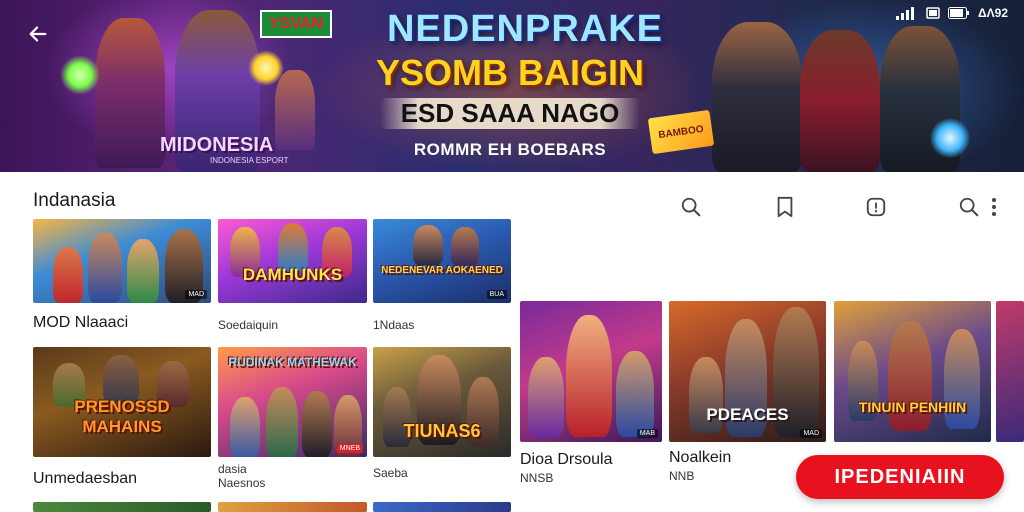 The image size is (1024, 512). Describe the element at coordinates (81, 322) in the screenshot. I see `card-title: MOD Nlaaaci` at that location.